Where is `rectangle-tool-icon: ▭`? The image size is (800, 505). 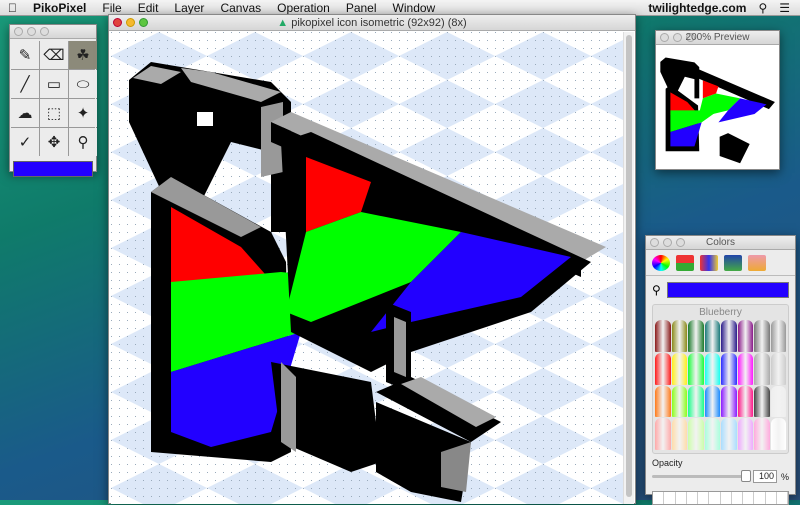 rectangle-tool-icon: ▭ is located at coordinates (54, 84).